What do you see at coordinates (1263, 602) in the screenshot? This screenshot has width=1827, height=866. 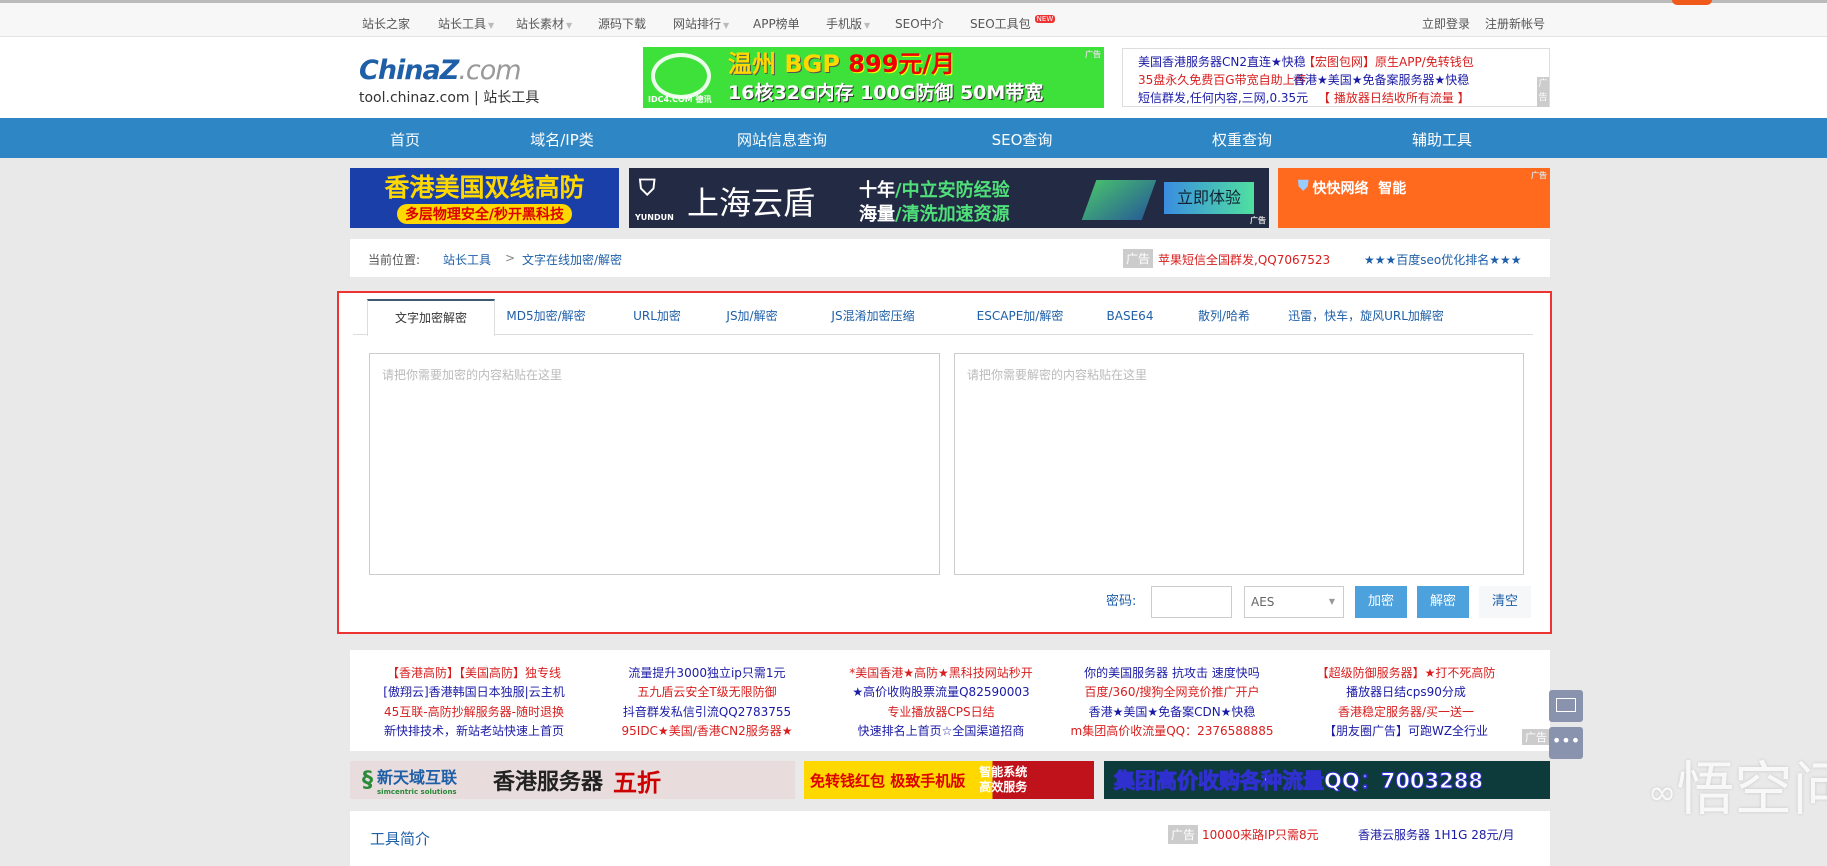 I see `algorithm-value: AES` at bounding box center [1263, 602].